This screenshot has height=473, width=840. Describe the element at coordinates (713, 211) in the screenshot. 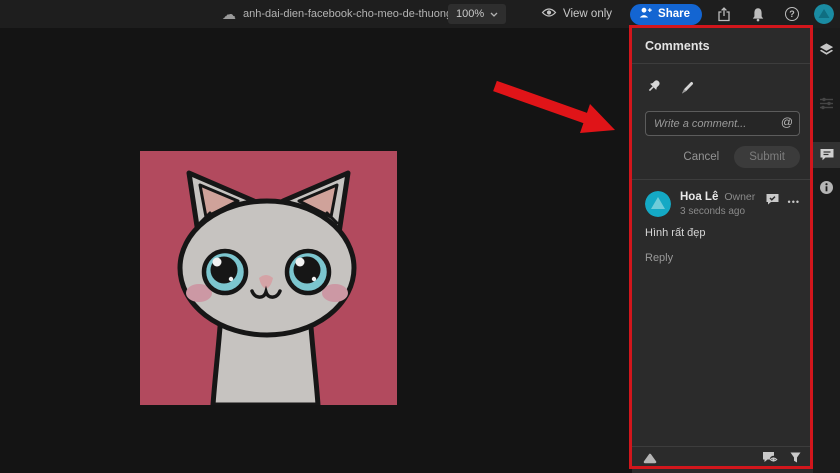

I see `comment-timestamp: 3 seconds ago` at that location.